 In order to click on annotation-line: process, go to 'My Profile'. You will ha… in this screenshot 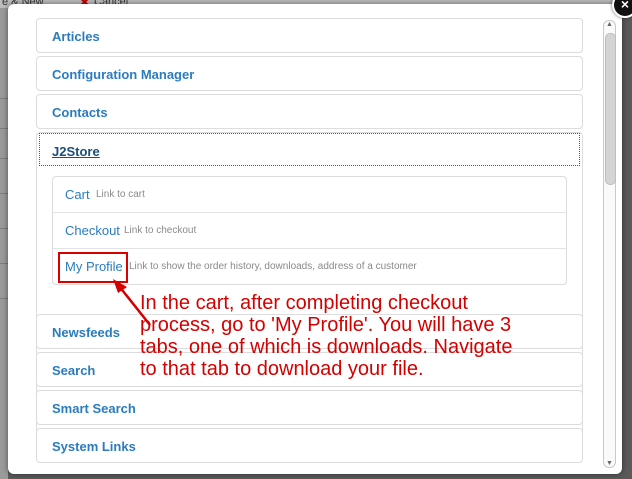, I will do `click(326, 325)`.